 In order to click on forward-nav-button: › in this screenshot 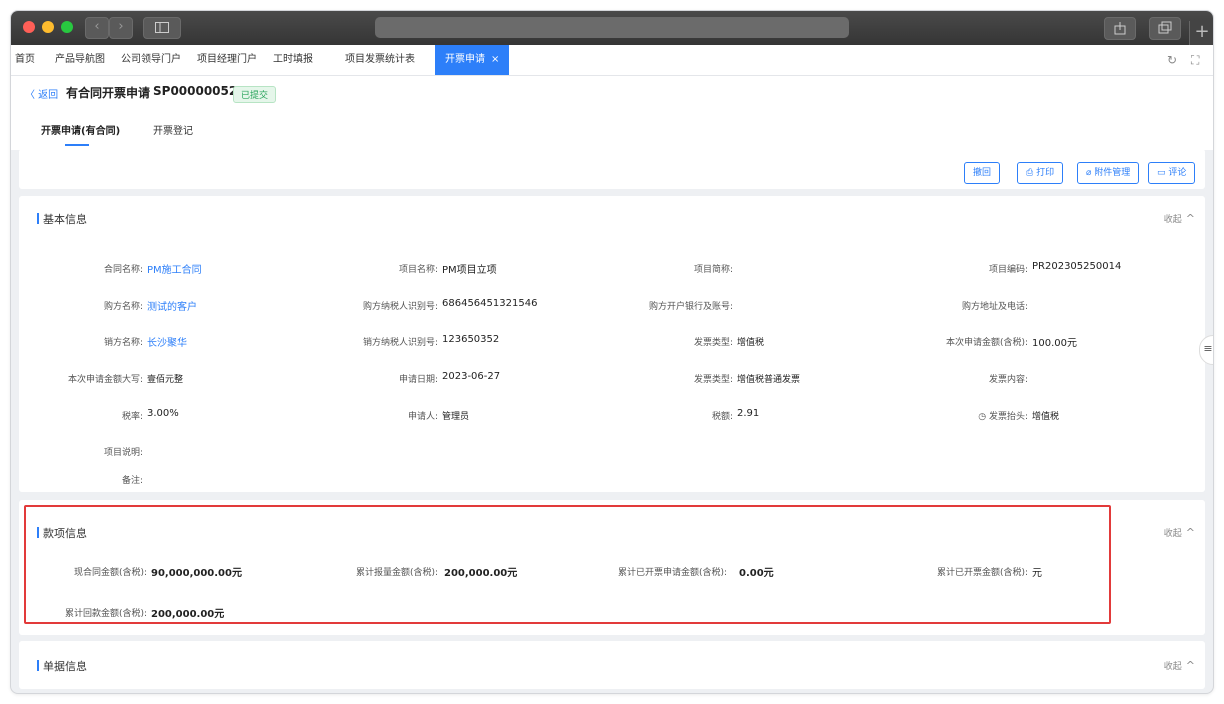, I will do `click(121, 28)`.